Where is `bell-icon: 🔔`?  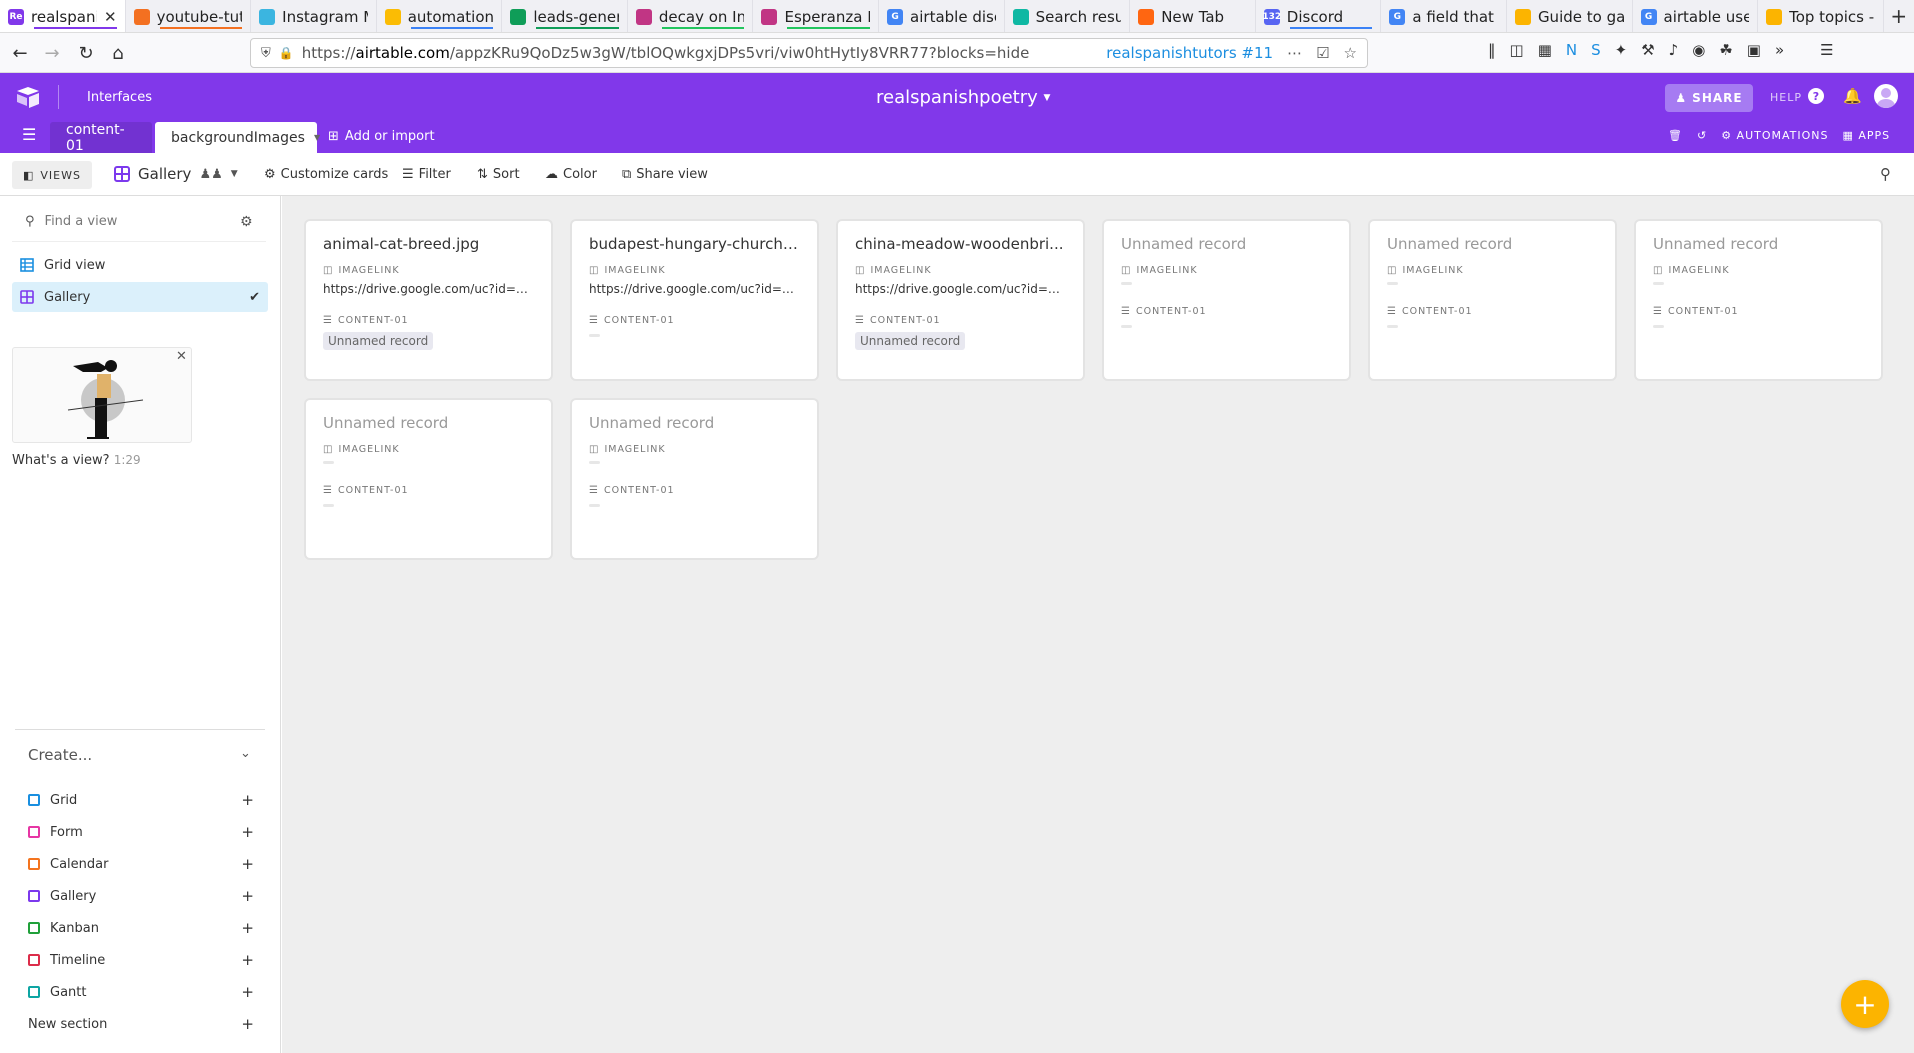 bell-icon: 🔔 is located at coordinates (1852, 96).